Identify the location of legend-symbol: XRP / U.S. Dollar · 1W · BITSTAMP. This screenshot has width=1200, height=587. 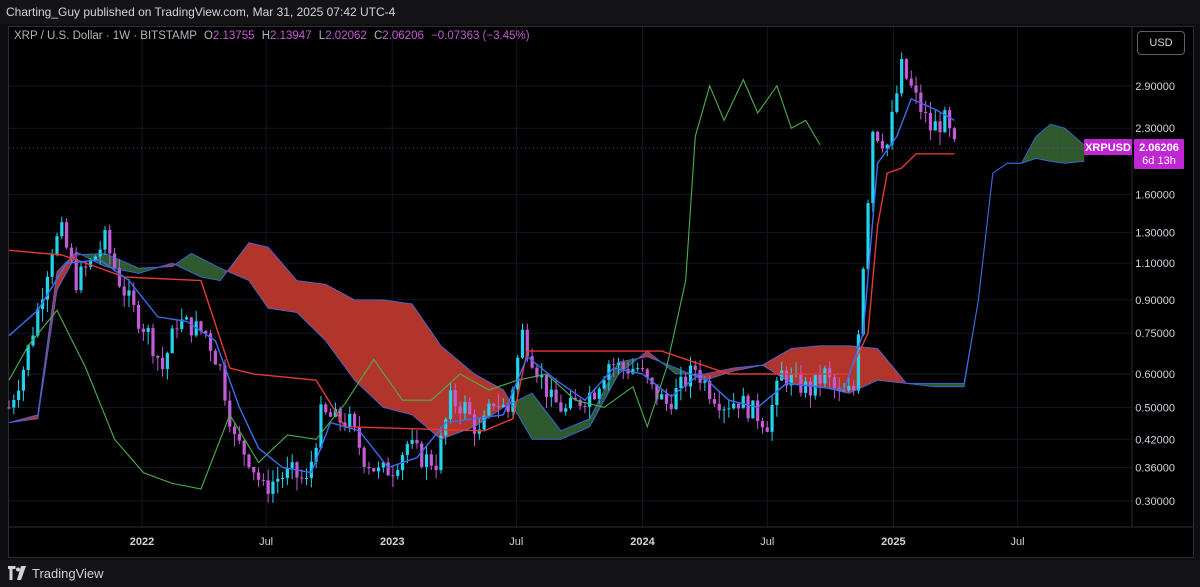
(105, 36).